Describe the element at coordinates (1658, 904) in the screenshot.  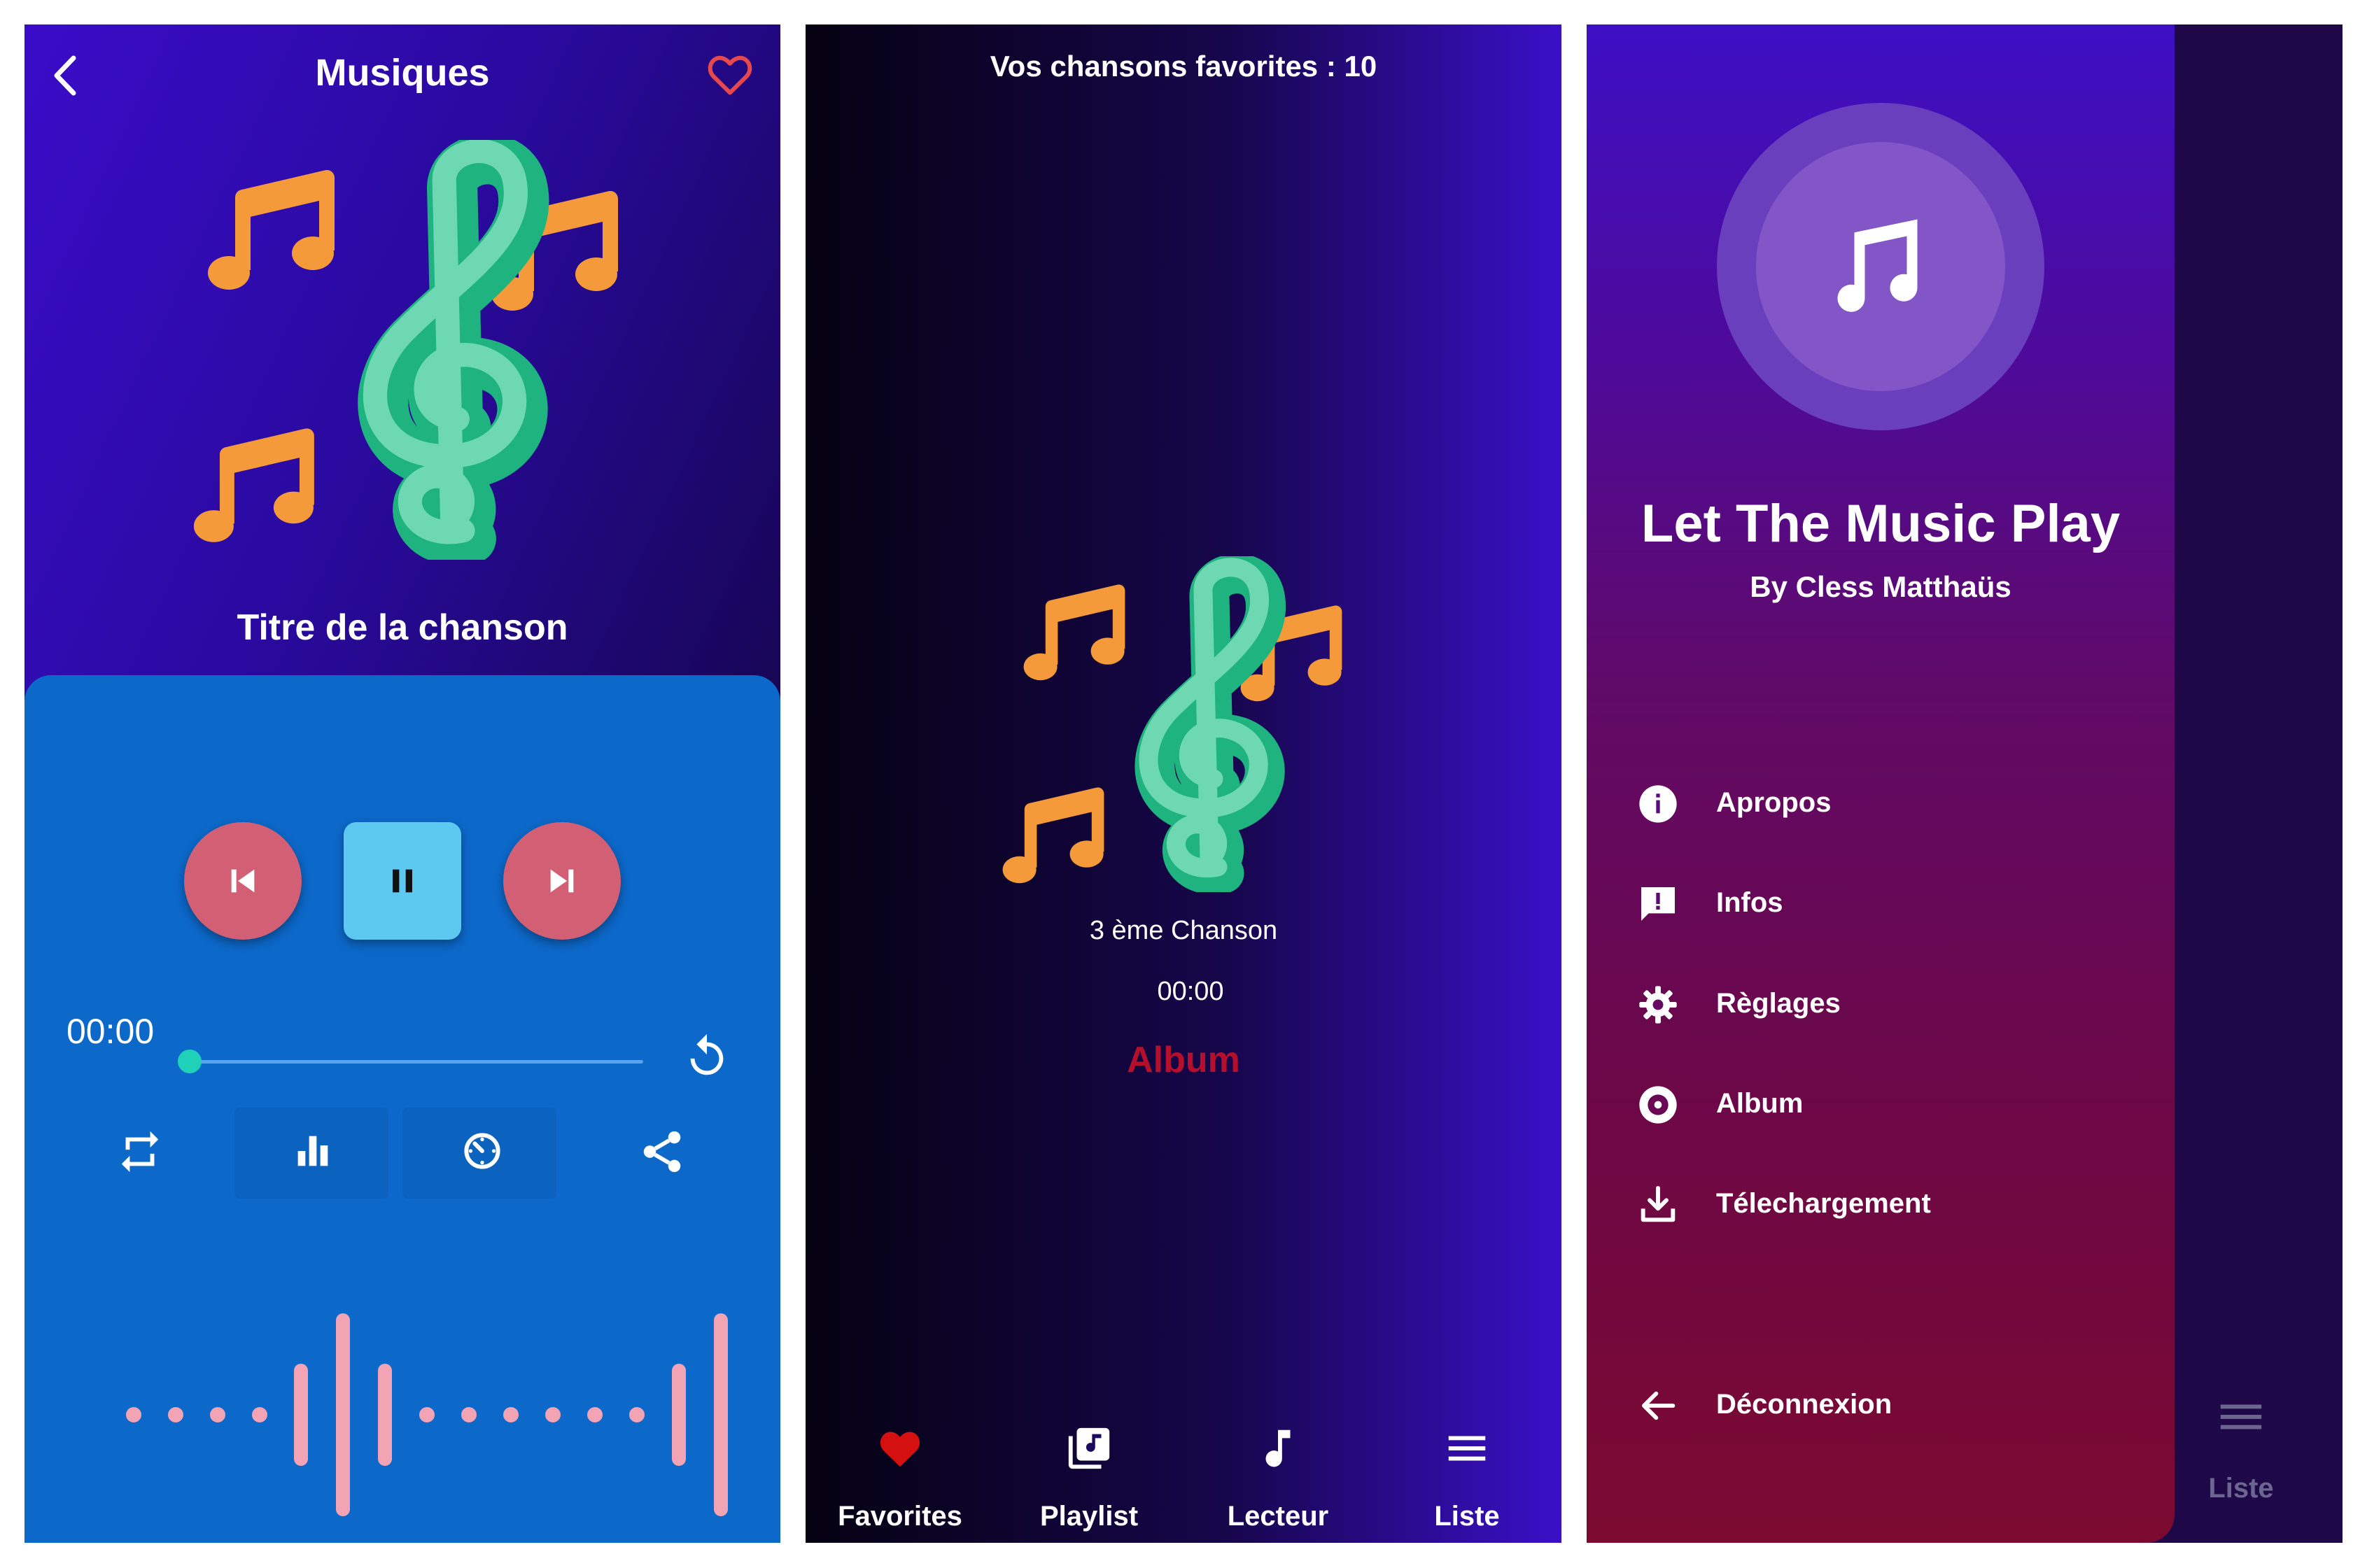
I see `feedback-icon` at that location.